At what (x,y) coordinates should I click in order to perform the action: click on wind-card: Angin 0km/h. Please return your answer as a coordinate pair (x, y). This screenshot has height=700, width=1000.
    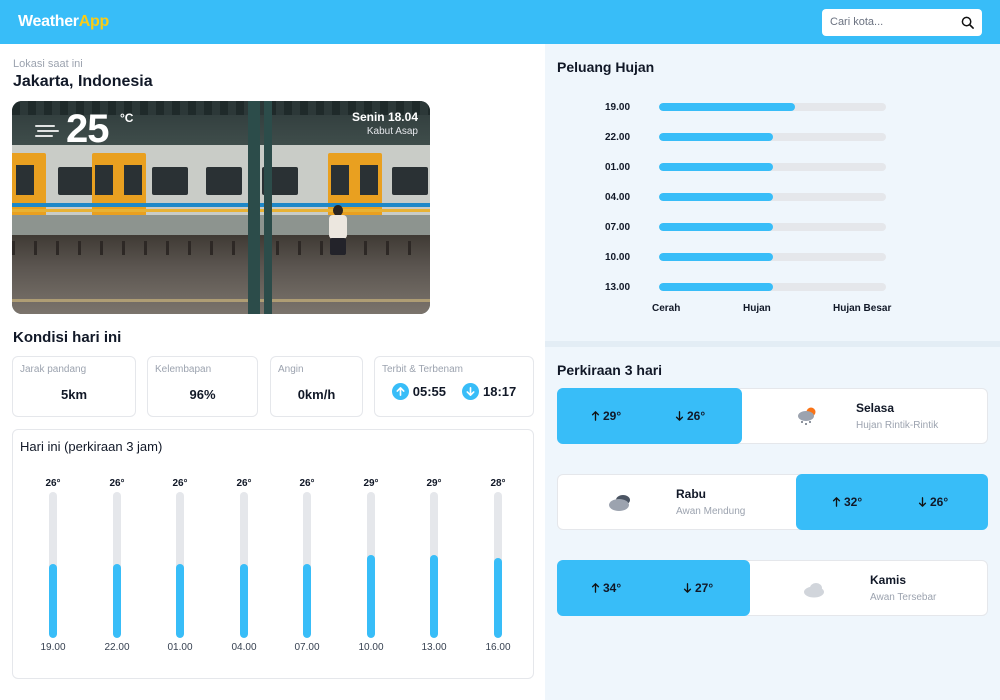
    Looking at the image, I should click on (316, 386).